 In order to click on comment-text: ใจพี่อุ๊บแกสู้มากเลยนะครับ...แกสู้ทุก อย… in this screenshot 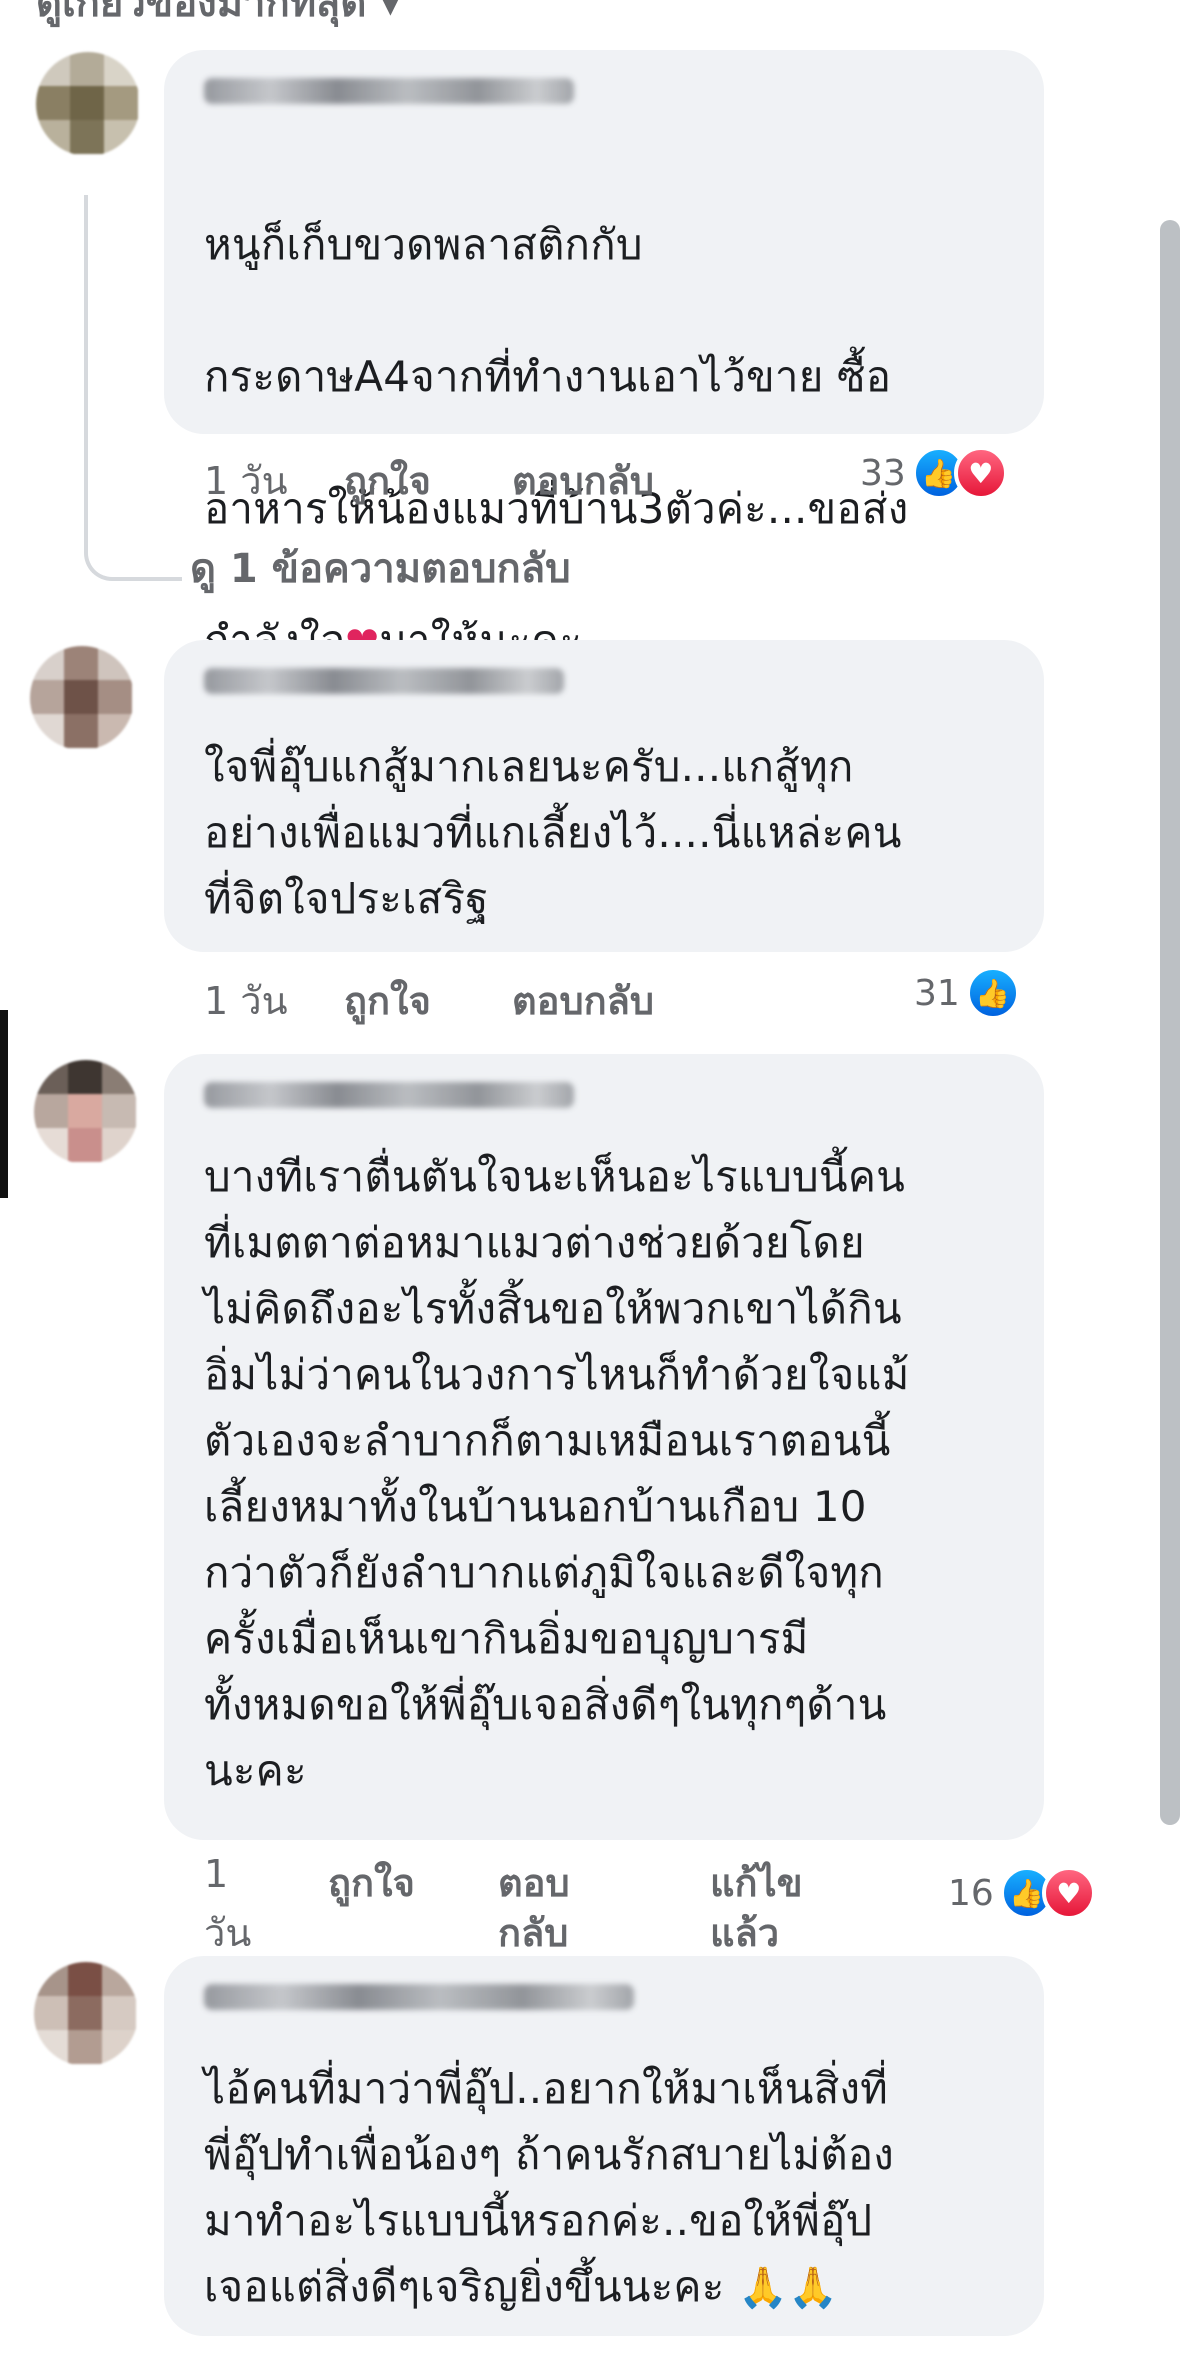, I will do `click(553, 832)`.